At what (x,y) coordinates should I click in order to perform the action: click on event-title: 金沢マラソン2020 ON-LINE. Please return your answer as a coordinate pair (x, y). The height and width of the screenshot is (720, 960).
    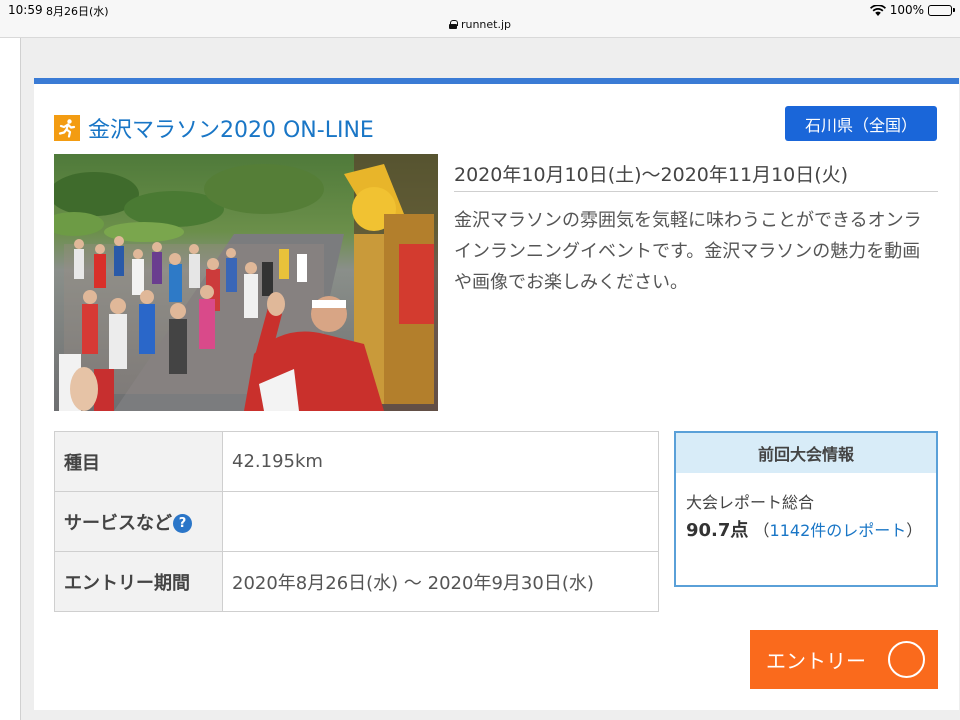
    Looking at the image, I should click on (231, 128).